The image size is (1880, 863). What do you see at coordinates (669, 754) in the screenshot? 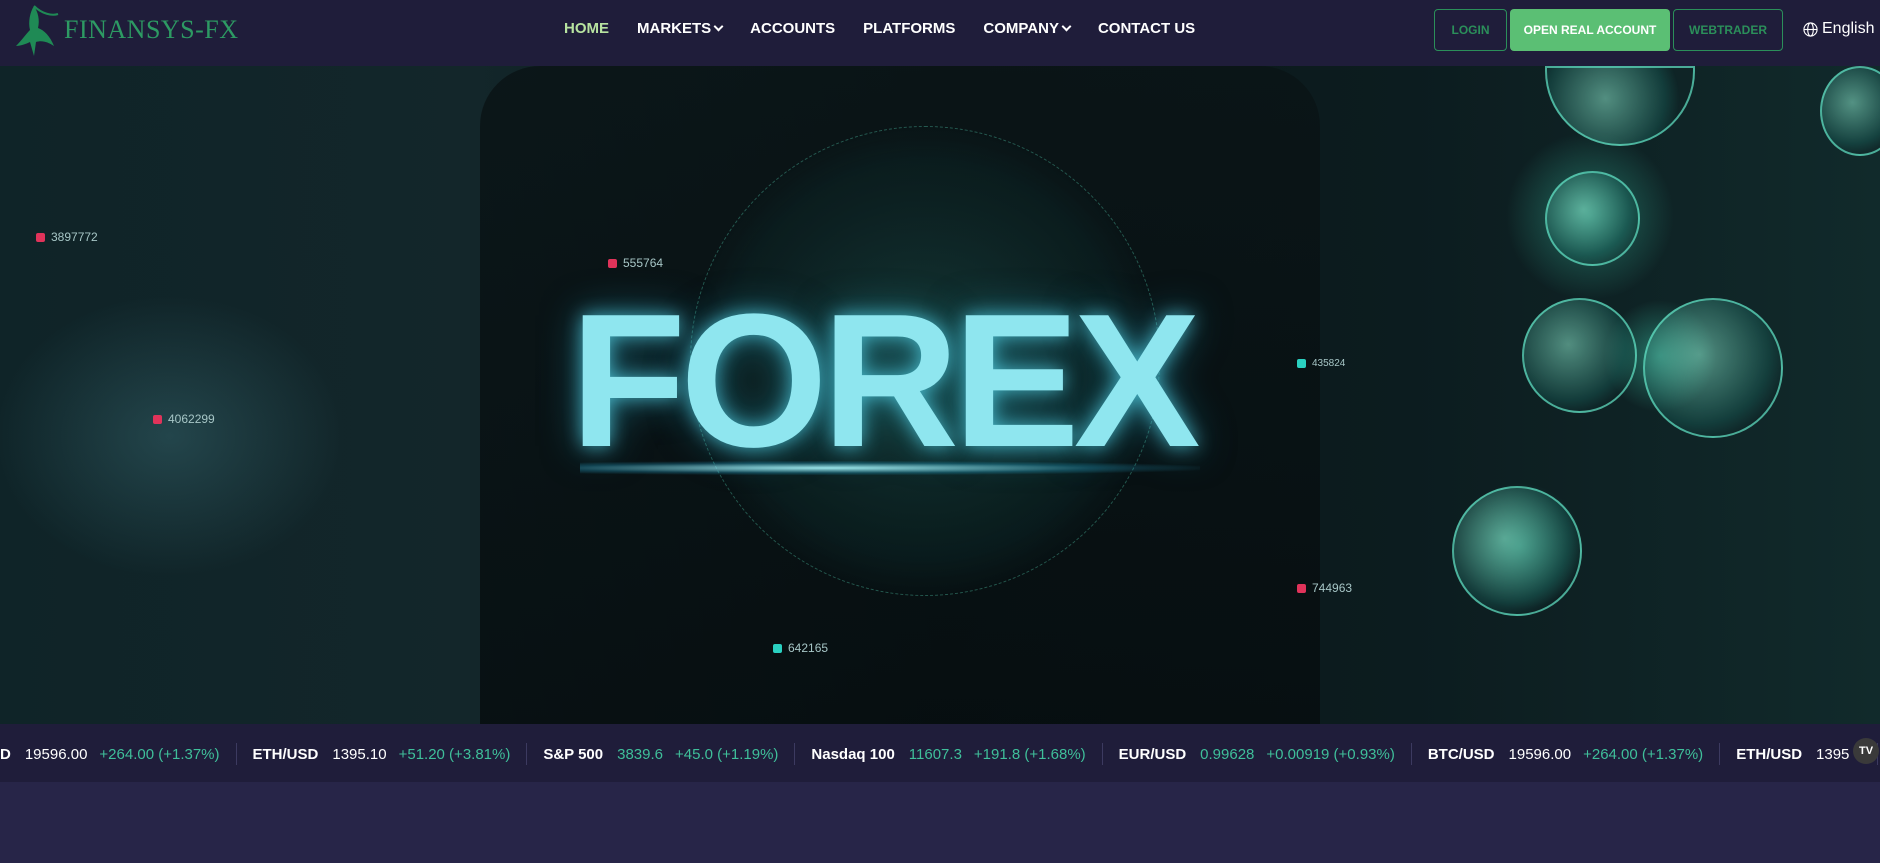
I see `ticker-item: S&P 500 3839.6 +45.0 (+1.19%)` at bounding box center [669, 754].